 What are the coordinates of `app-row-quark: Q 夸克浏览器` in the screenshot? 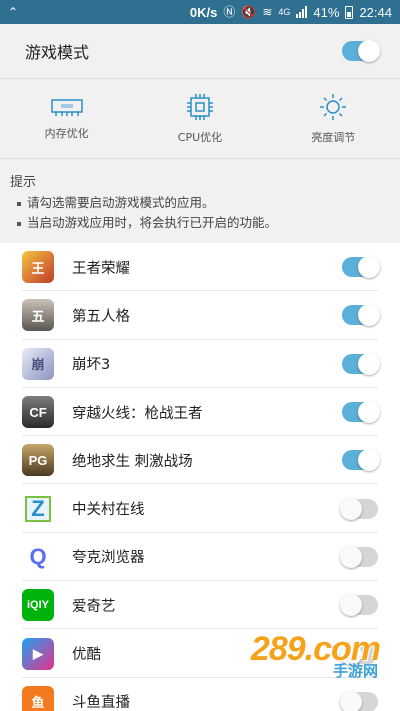 It's located at (200, 557).